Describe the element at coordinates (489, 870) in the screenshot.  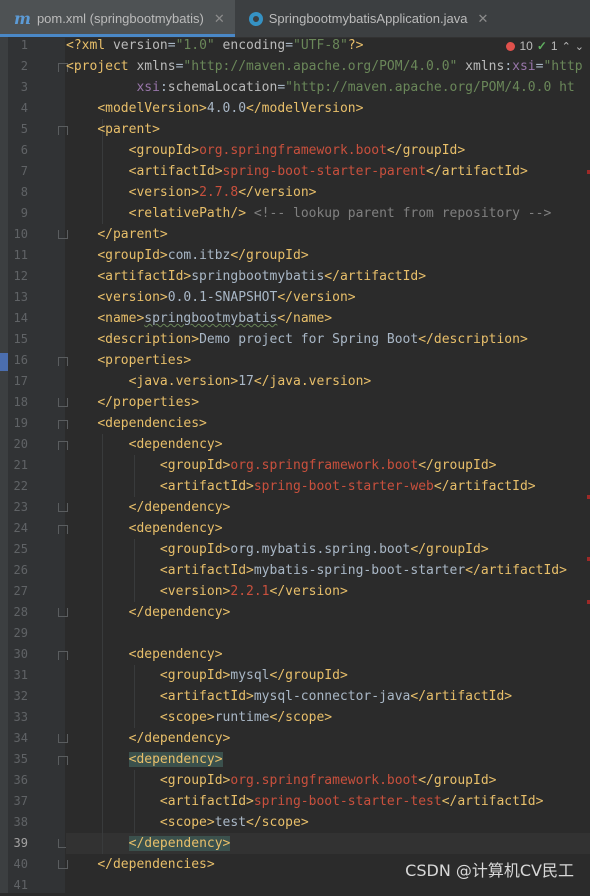
I see `watermark: CSDN @计算机CV民工` at that location.